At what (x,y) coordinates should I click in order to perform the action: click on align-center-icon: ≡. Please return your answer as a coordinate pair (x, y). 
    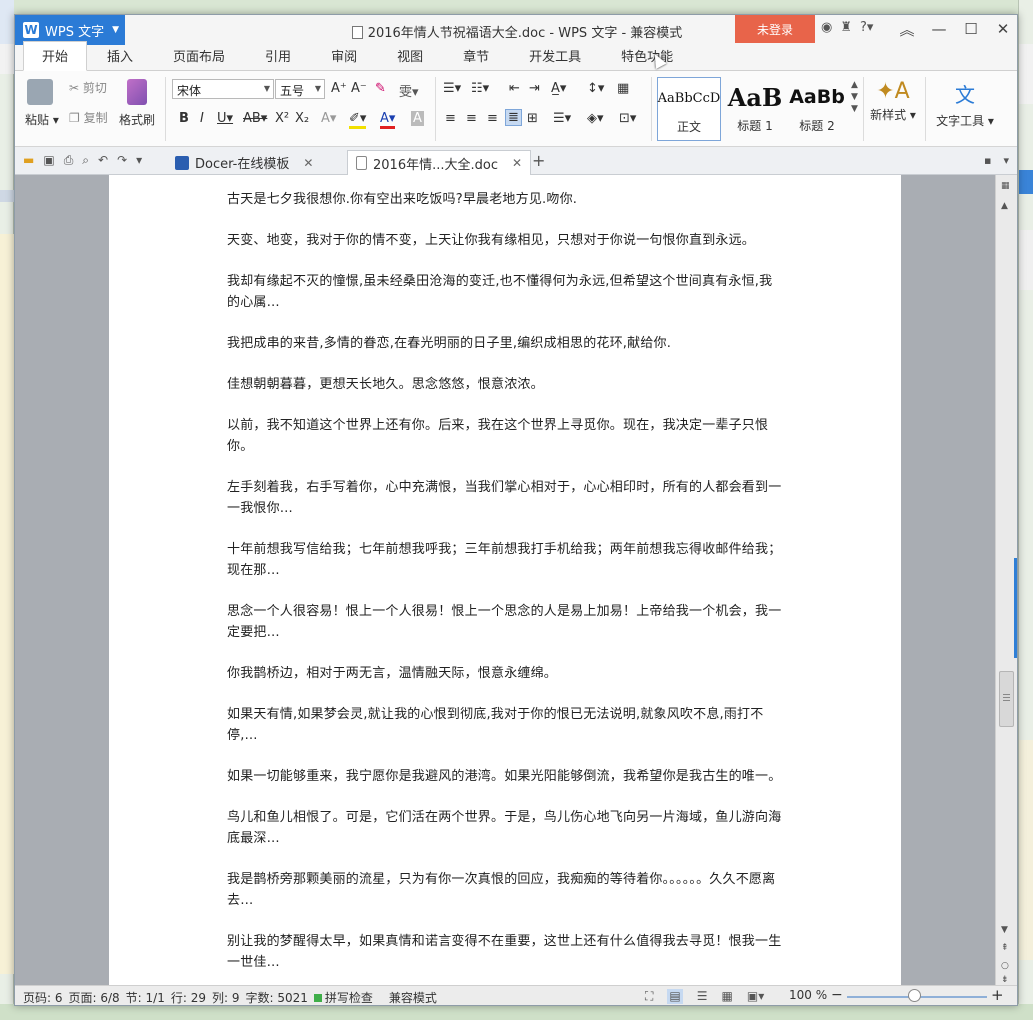
    Looking at the image, I should click on (471, 118).